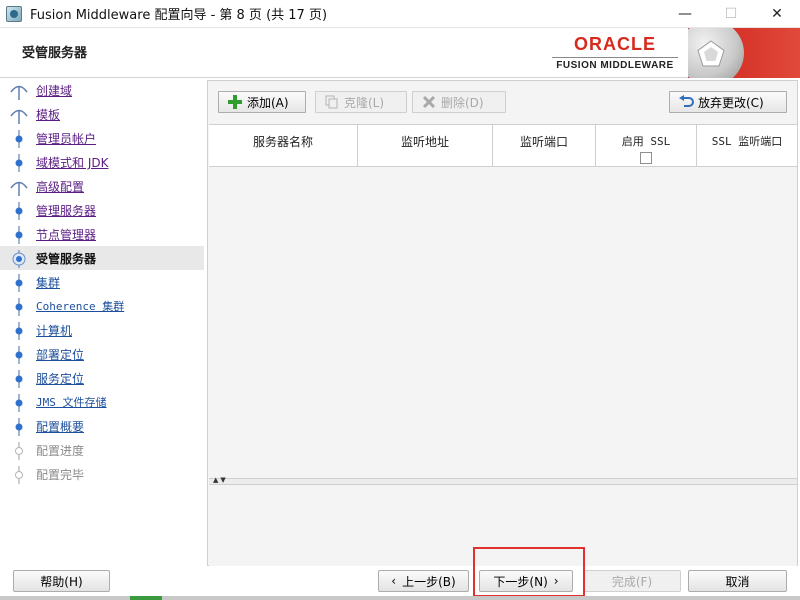 Image resolution: width=800 pixels, height=600 pixels. Describe the element at coordinates (72, 162) in the screenshot. I see `step-label: 域模式和 JDK` at that location.